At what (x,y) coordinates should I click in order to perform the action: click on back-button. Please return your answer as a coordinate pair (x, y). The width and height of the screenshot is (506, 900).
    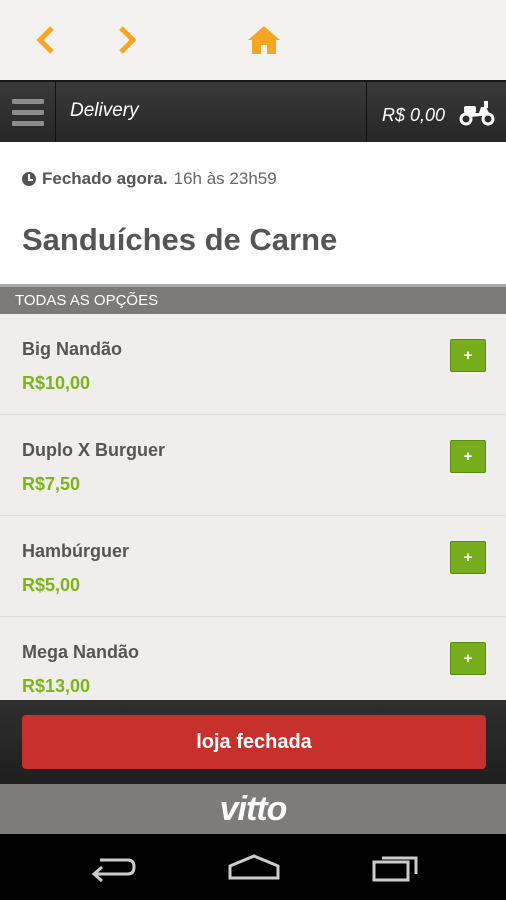
    Looking at the image, I should click on (46, 40).